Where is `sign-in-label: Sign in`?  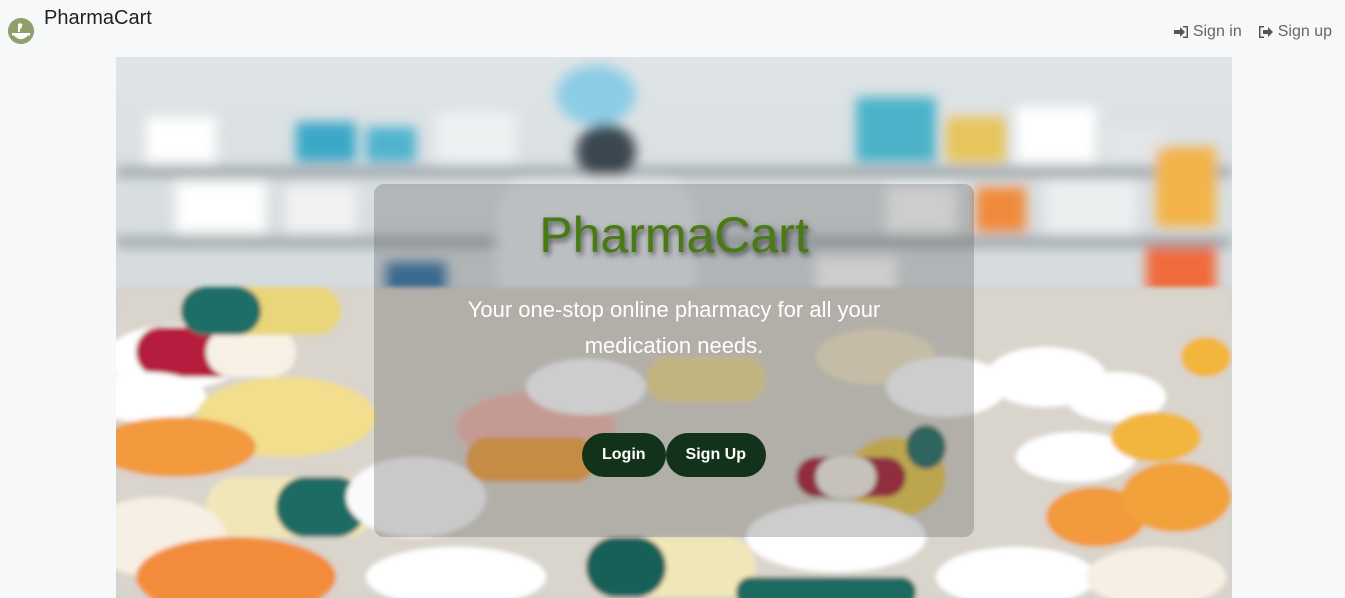
sign-in-label: Sign in is located at coordinates (1217, 31).